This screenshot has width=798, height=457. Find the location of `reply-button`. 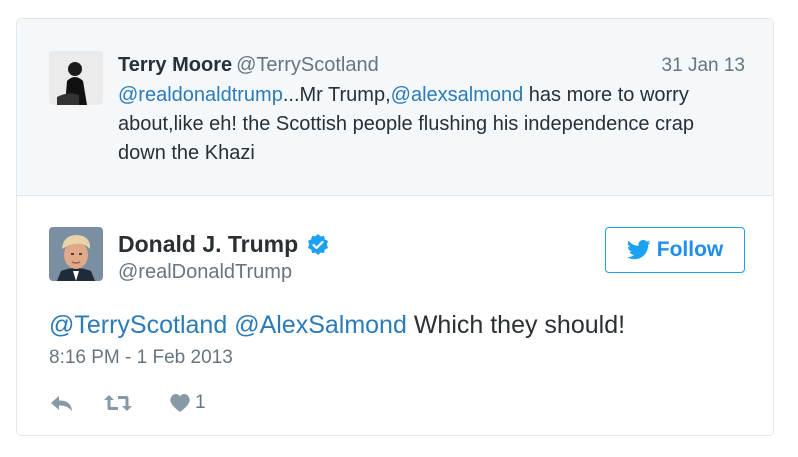

reply-button is located at coordinates (62, 403).